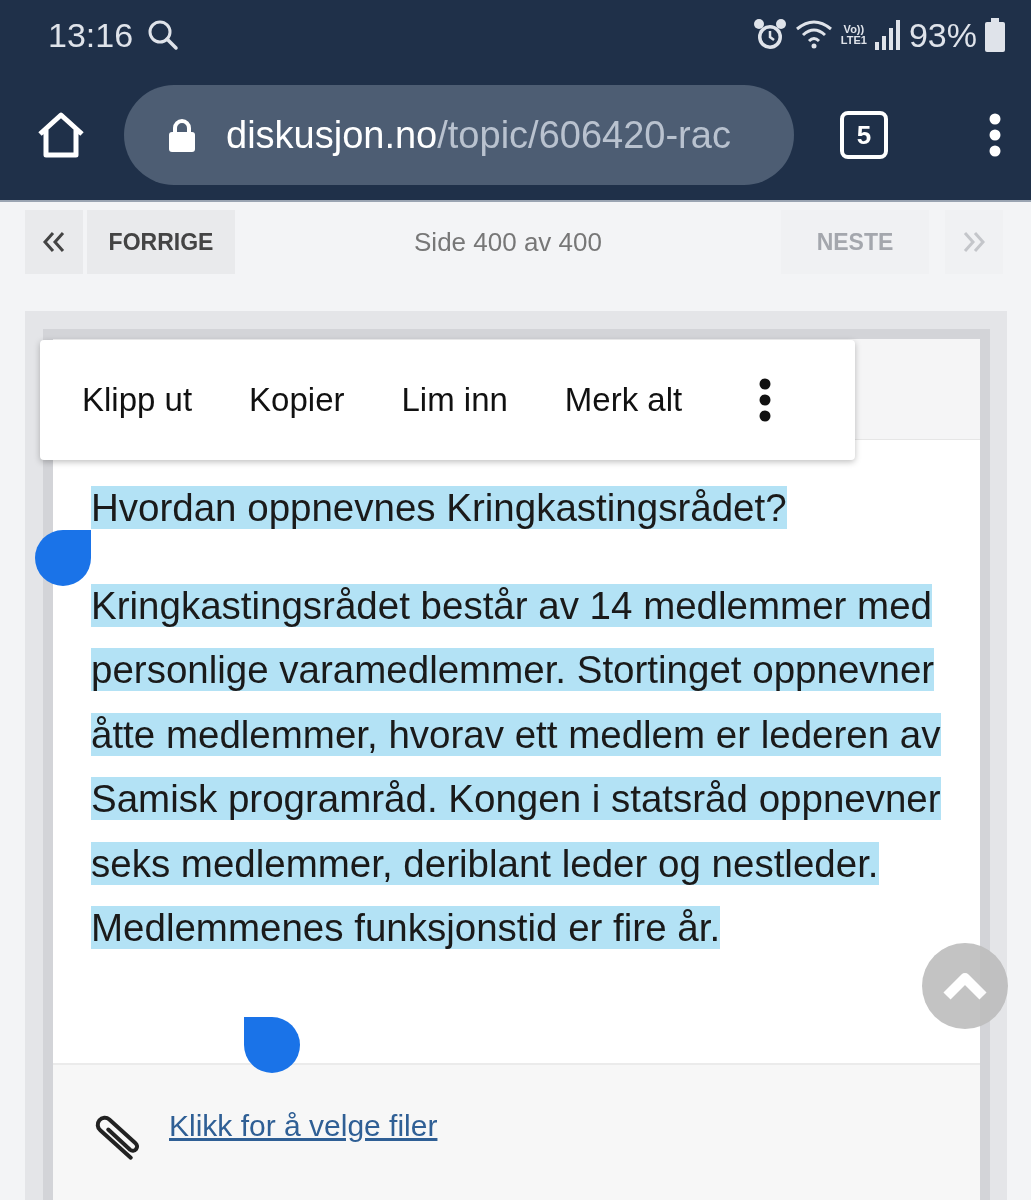  Describe the element at coordinates (163, 35) in the screenshot. I see `search-icon` at that location.